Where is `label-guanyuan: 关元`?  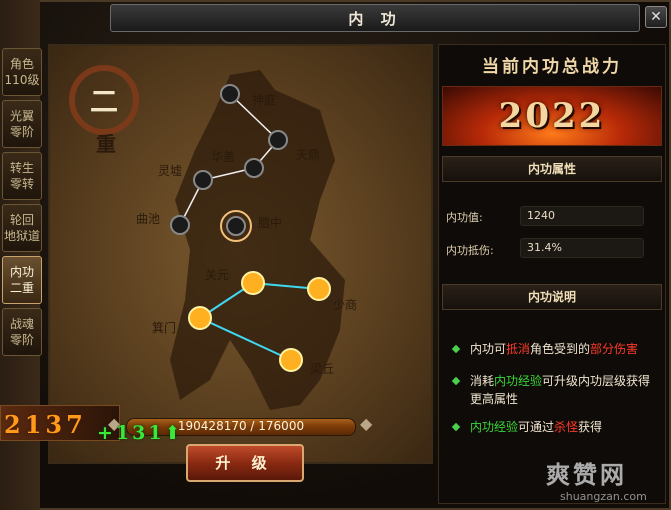
label-guanyuan: 关元 is located at coordinates (217, 275).